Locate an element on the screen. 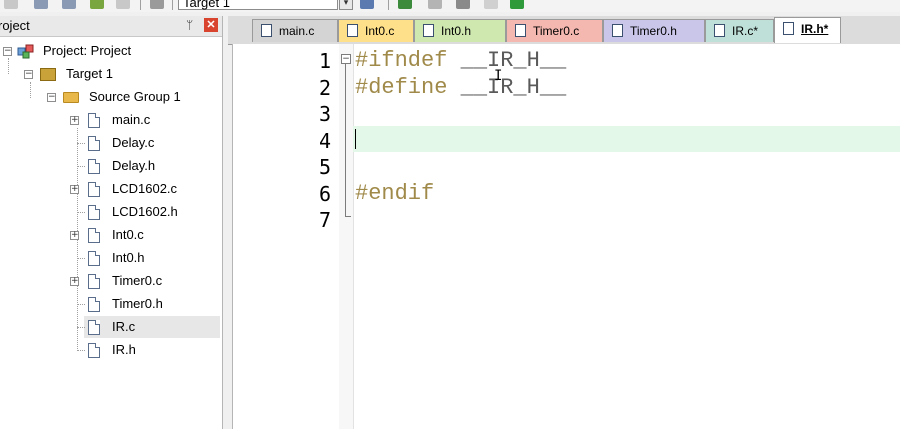 This screenshot has height=429, width=900. line-number: 6 is located at coordinates (324, 193).